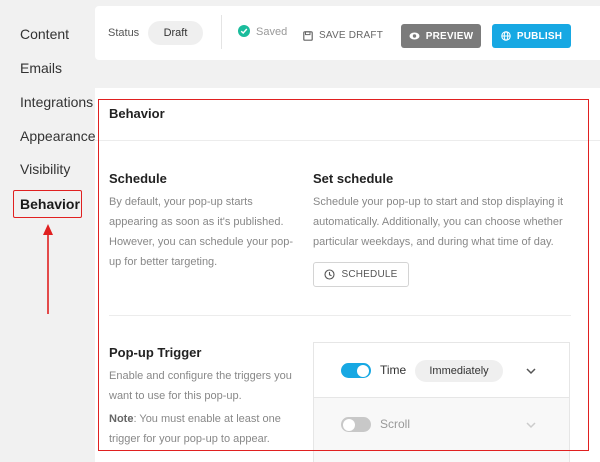 The image size is (600, 462). What do you see at coordinates (449, 36) in the screenshot?
I see `preview-label: PREVIEW` at bounding box center [449, 36].